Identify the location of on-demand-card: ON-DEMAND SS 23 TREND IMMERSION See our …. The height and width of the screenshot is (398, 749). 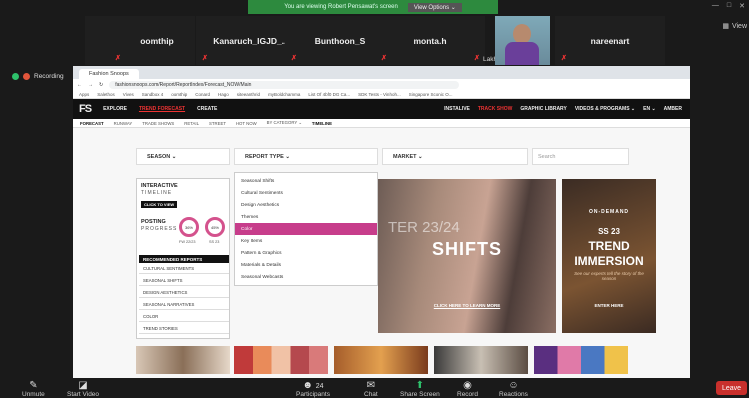
(609, 256).